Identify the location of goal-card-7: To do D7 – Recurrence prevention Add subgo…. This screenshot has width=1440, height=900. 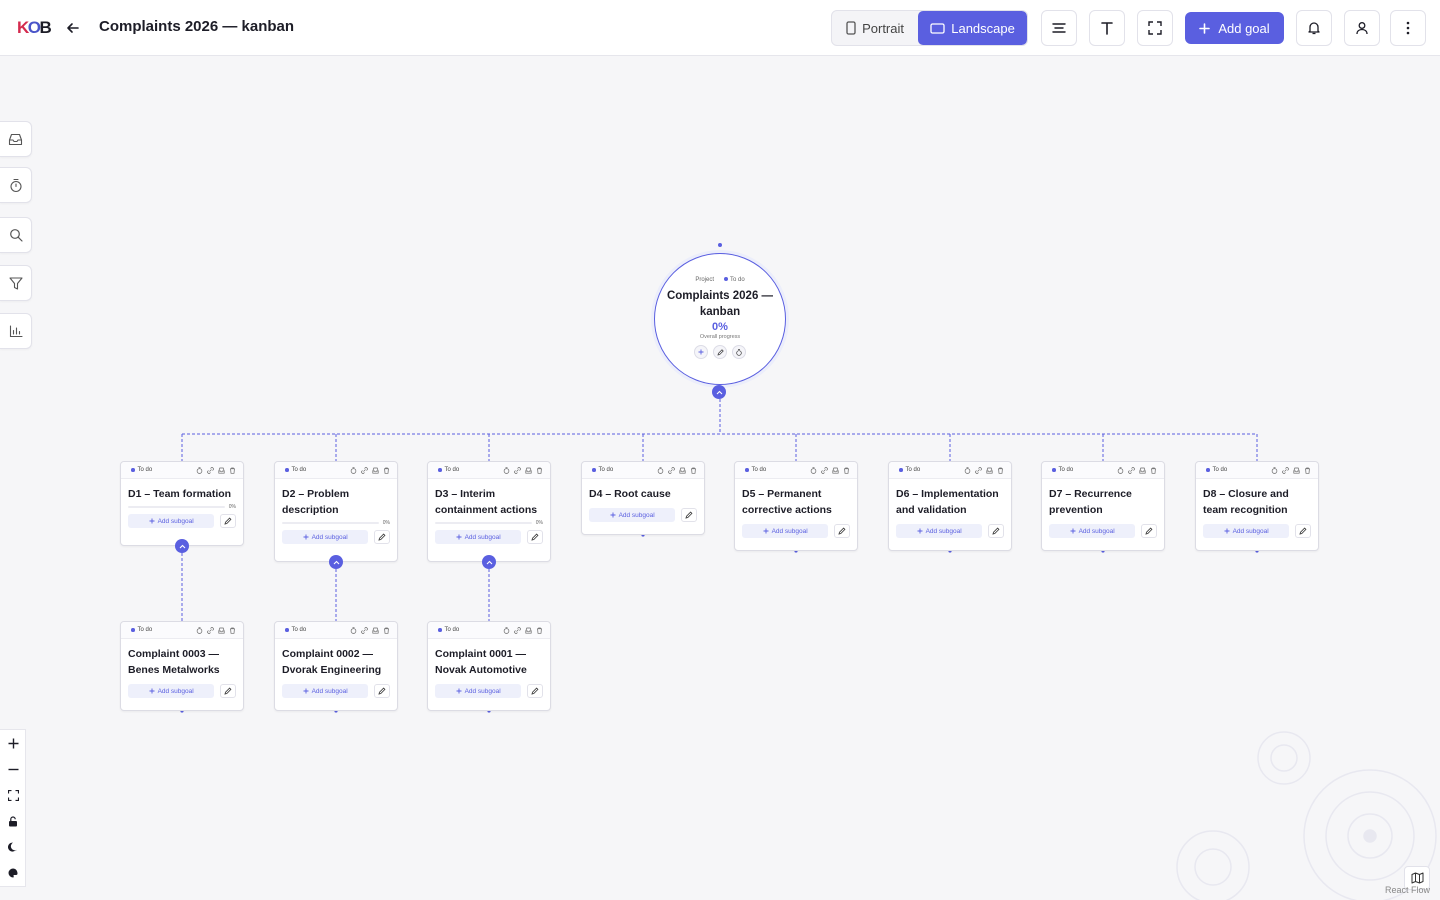
(1103, 506).